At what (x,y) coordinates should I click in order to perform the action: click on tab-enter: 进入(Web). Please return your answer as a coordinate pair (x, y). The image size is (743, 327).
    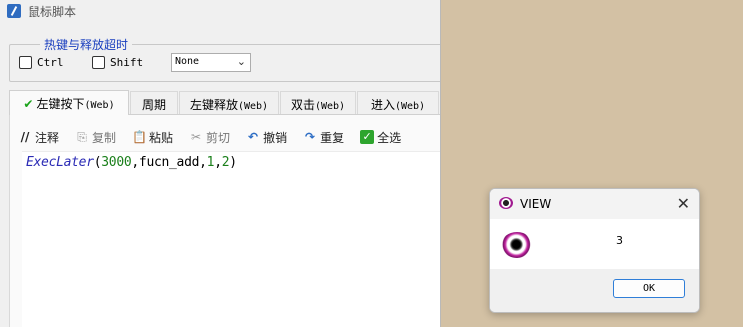
    Looking at the image, I should click on (398, 102).